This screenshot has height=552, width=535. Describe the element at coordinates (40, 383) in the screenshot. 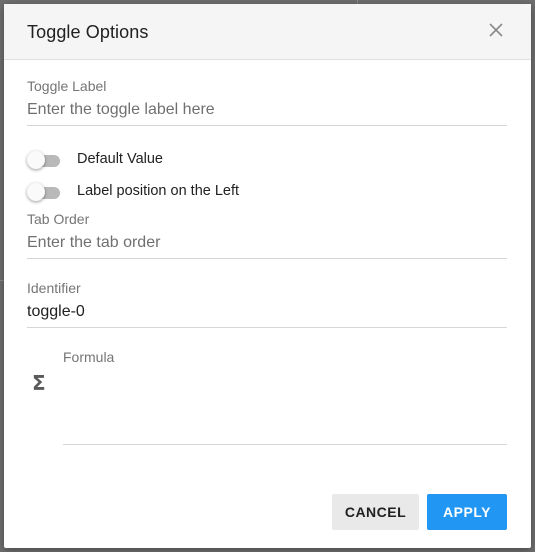

I see `sigma-icon: Σ` at that location.